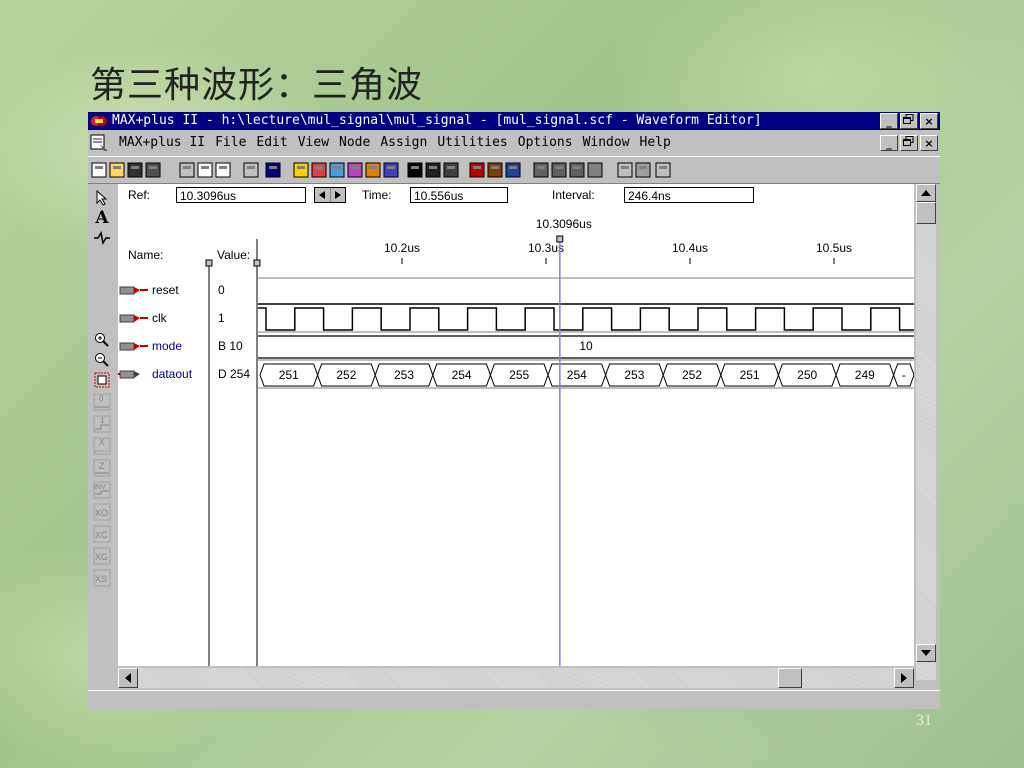 This screenshot has height=768, width=1024. I want to click on project-icon, so click(433, 170).